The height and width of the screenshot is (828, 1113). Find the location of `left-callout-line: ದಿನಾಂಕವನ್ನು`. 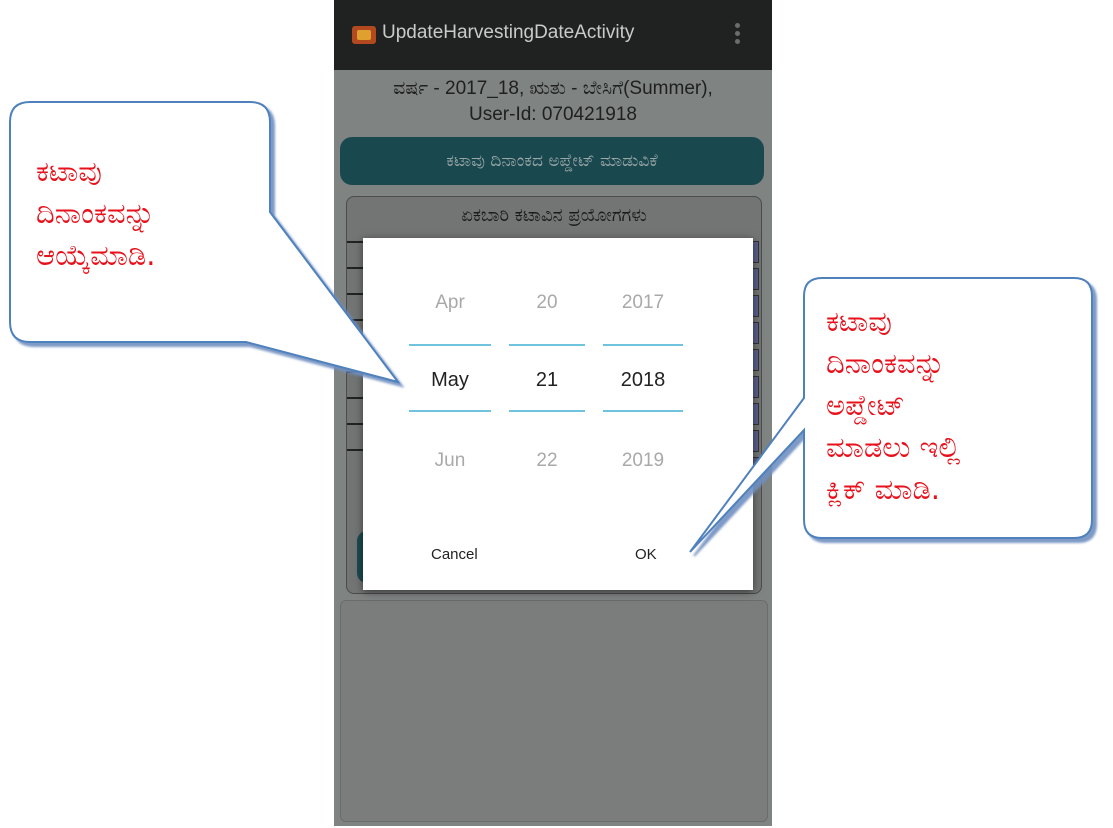

left-callout-line: ದಿನಾಂಕವನ್ನು is located at coordinates (95, 213).